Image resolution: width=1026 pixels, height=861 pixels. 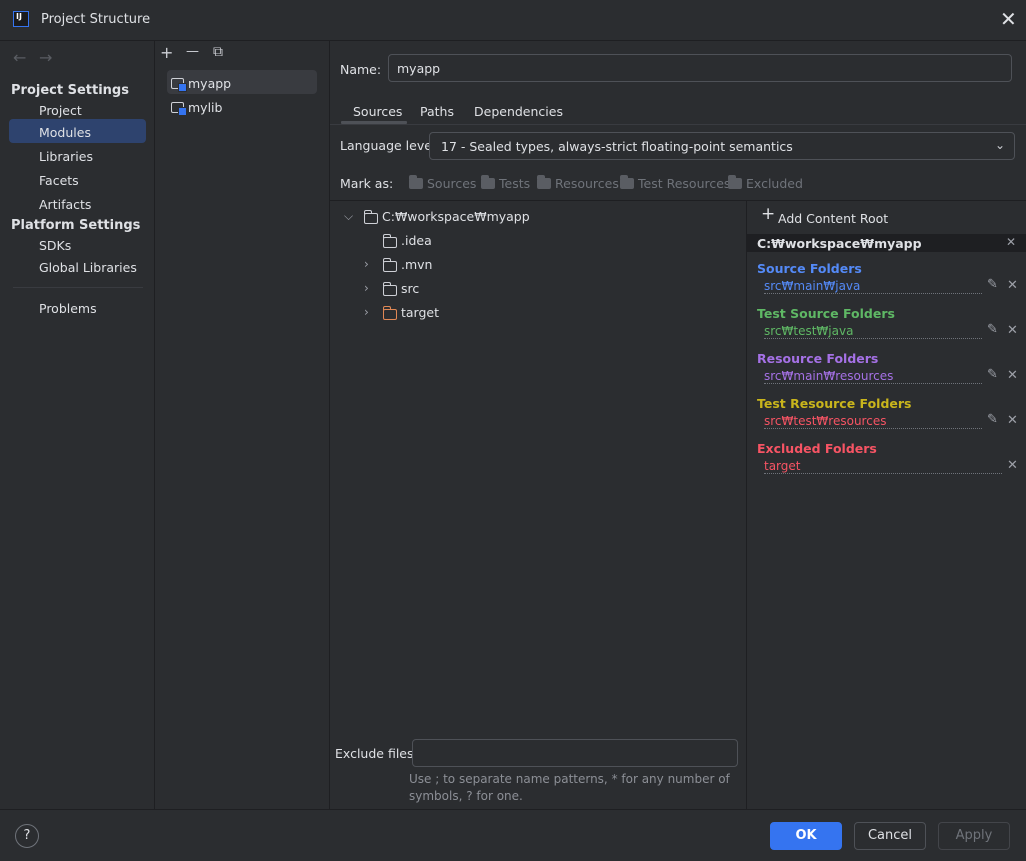 What do you see at coordinates (817, 448) in the screenshot?
I see `excluded-folders-header: Excluded Folders` at bounding box center [817, 448].